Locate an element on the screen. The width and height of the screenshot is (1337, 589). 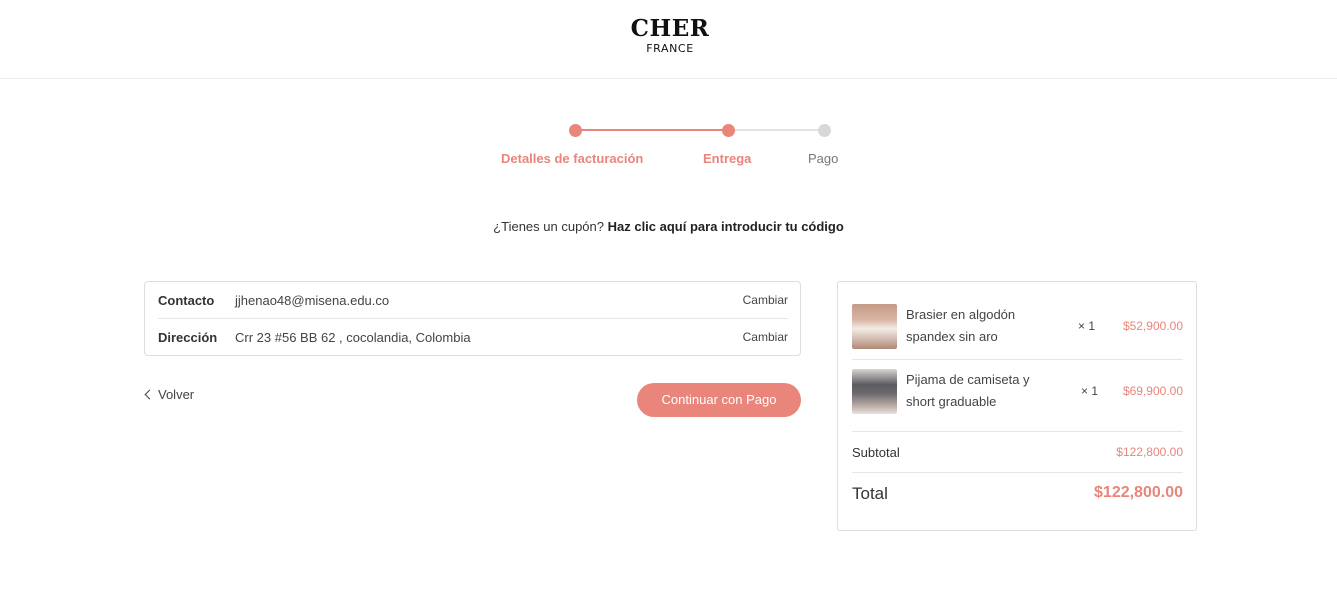
total-value: $122,800.00 is located at coordinates (1138, 492).